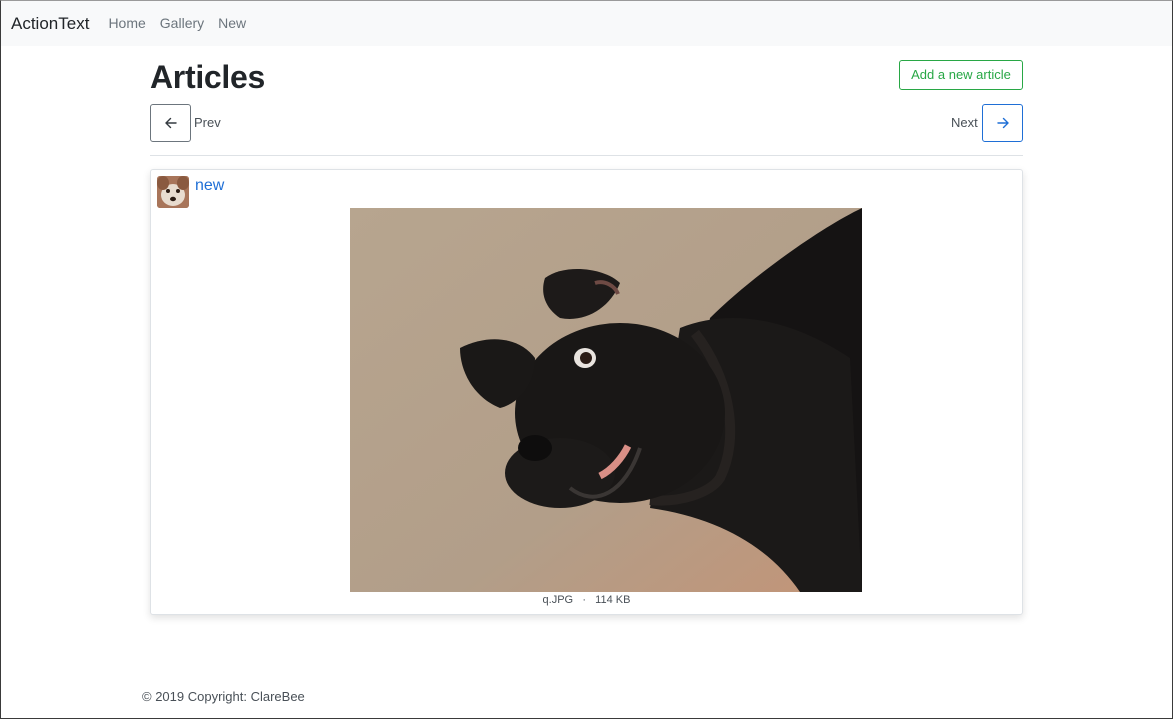 The width and height of the screenshot is (1173, 719). What do you see at coordinates (182, 23) in the screenshot?
I see `nav-link-gallery: Gallery` at bounding box center [182, 23].